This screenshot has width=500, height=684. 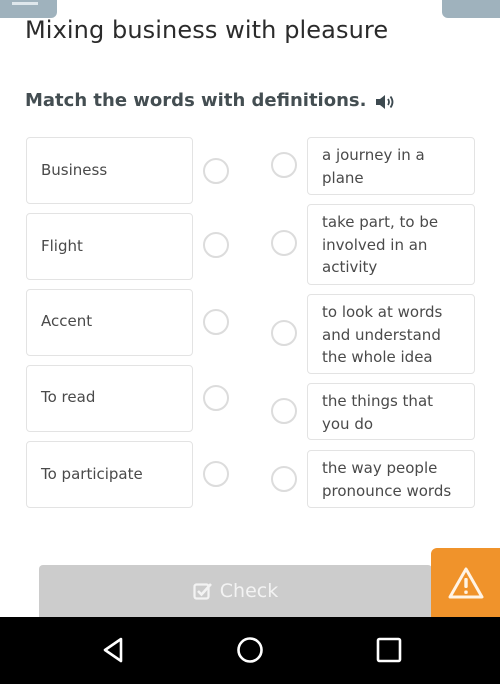 I want to click on speaker-icon, so click(x=385, y=102).